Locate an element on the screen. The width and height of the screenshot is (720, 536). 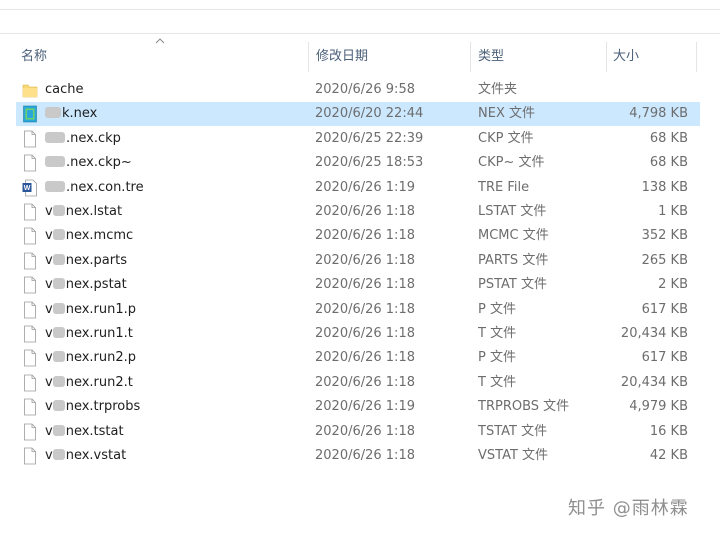
file-type: 文件夹 is located at coordinates (498, 89).